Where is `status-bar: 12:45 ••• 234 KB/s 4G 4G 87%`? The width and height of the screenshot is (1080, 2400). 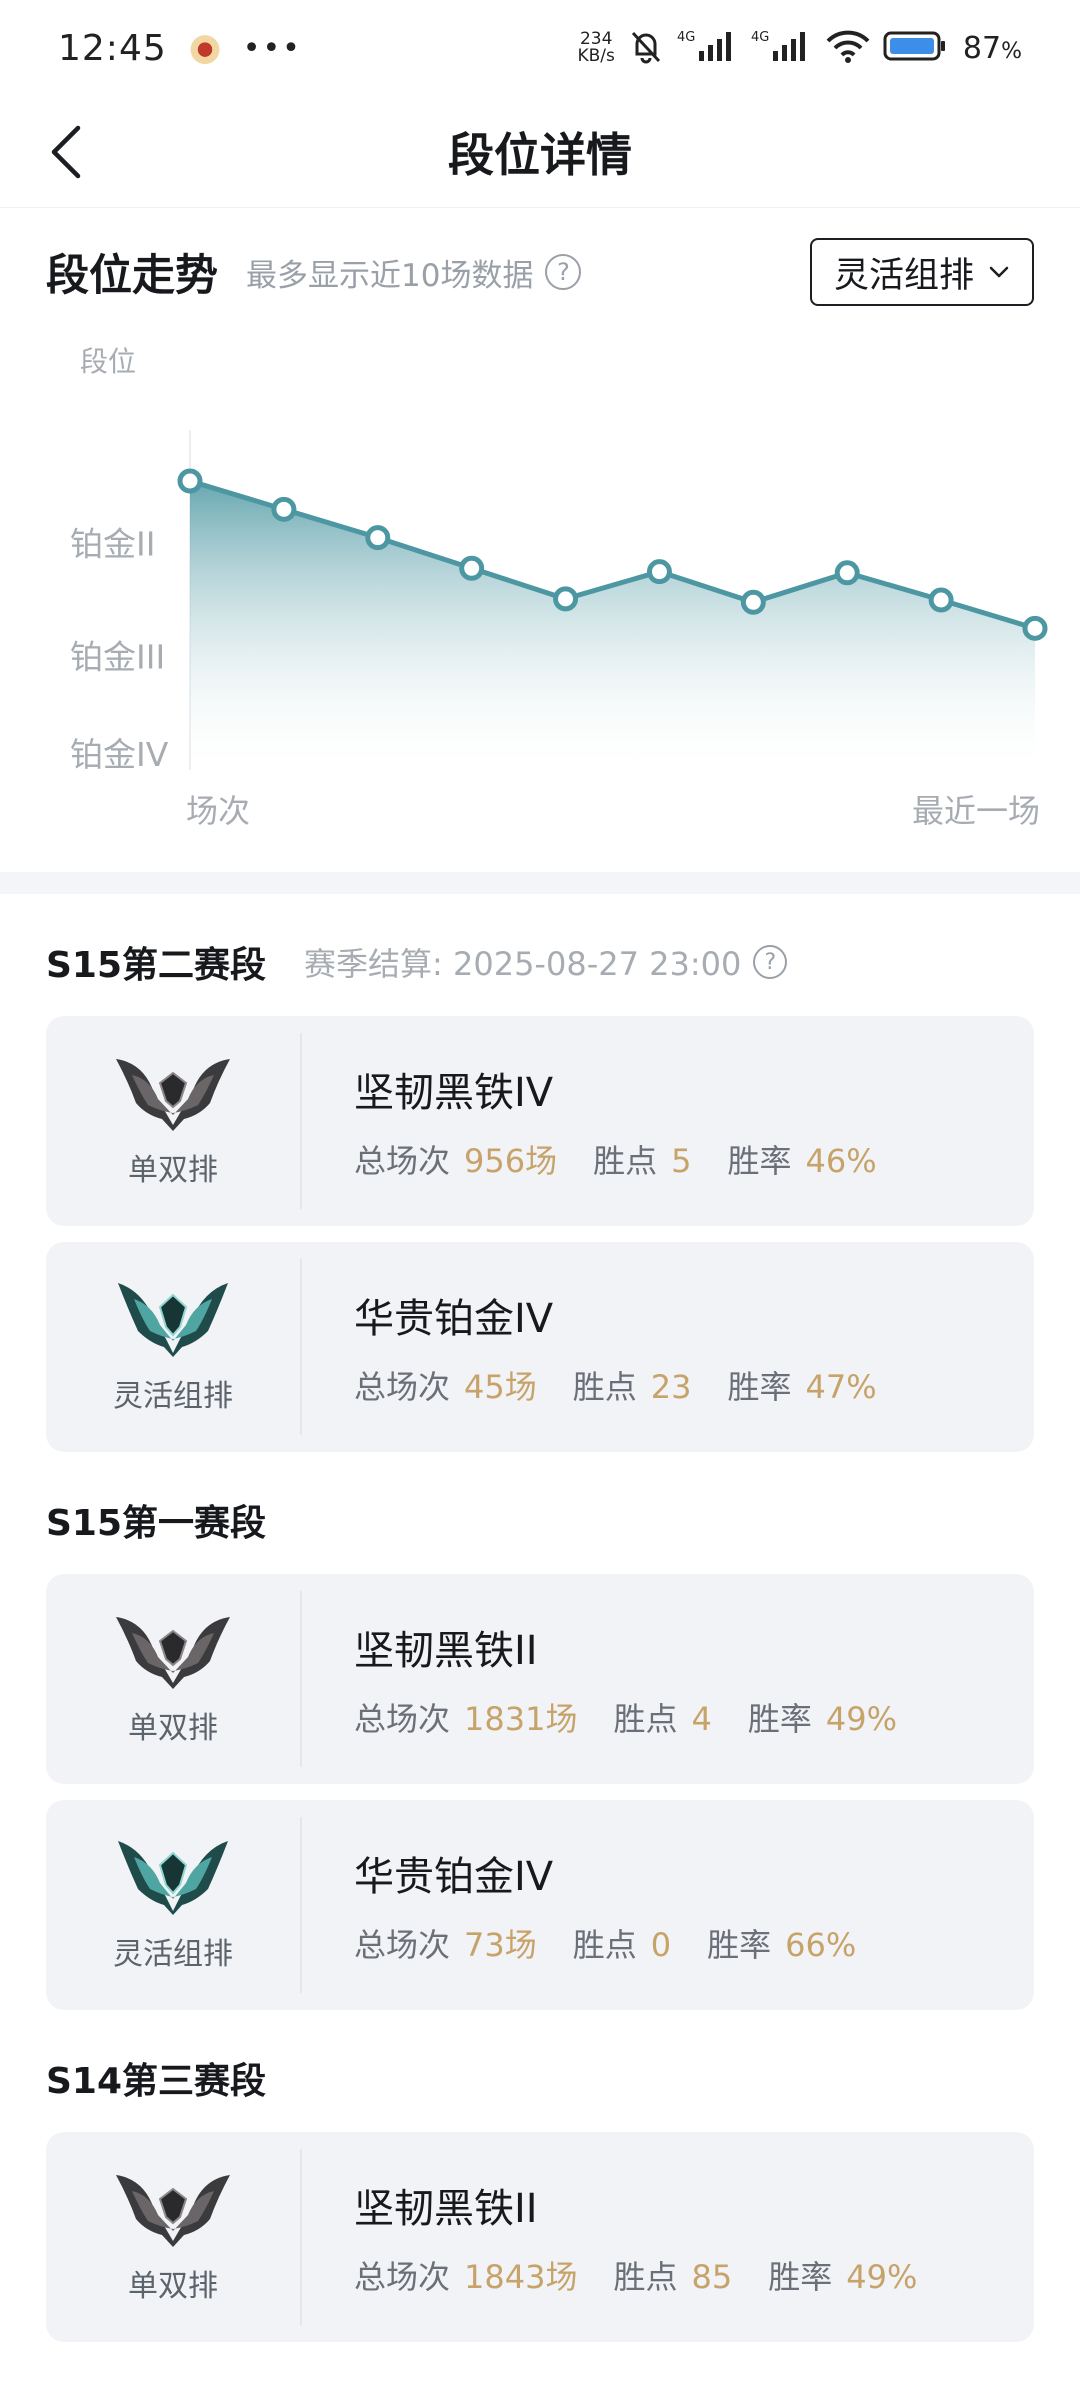
status-bar: 12:45 ••• 234 KB/s 4G 4G 87% is located at coordinates (540, 48).